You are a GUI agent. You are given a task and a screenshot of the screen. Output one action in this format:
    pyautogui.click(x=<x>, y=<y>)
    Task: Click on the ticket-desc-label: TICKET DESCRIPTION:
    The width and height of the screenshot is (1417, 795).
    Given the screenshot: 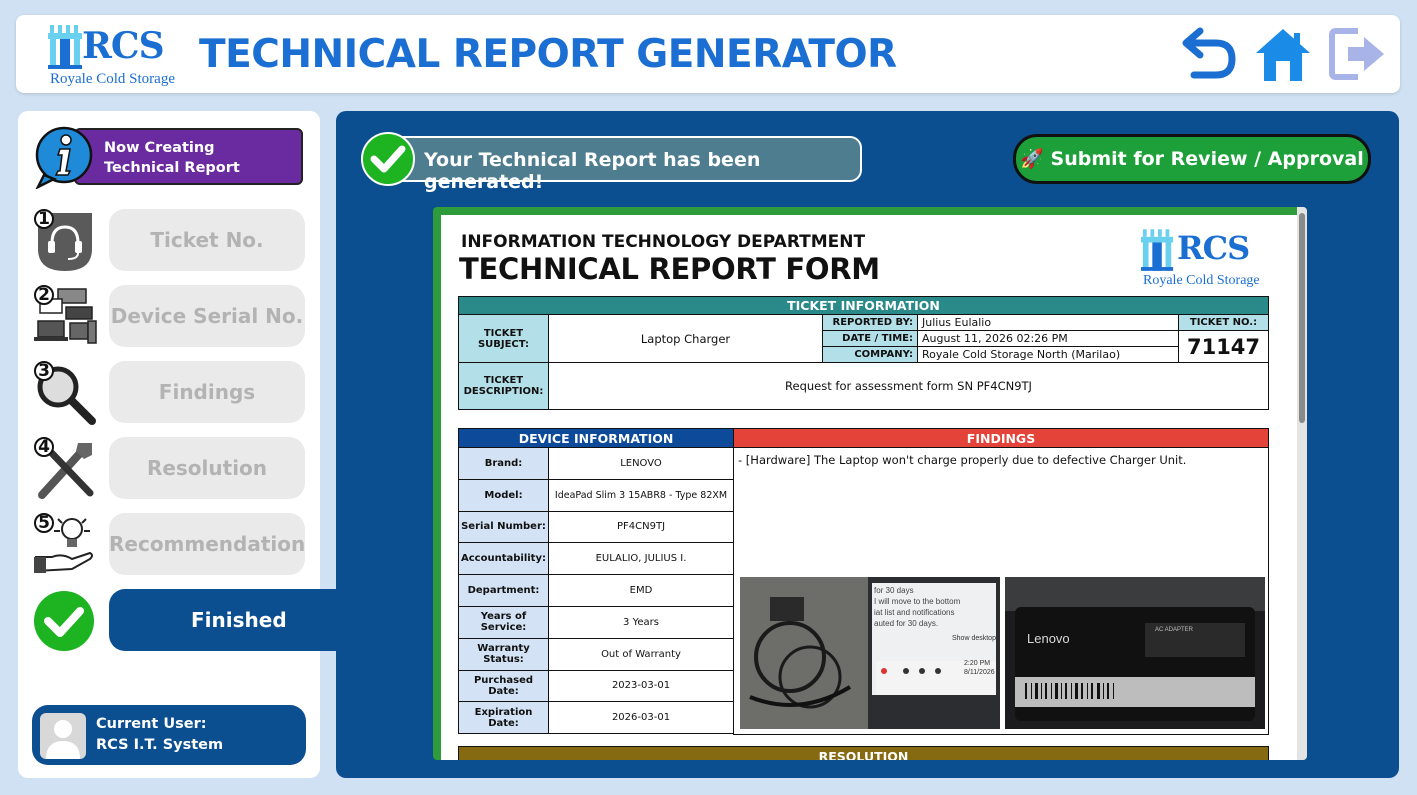 What is the action you would take?
    pyautogui.click(x=503, y=386)
    